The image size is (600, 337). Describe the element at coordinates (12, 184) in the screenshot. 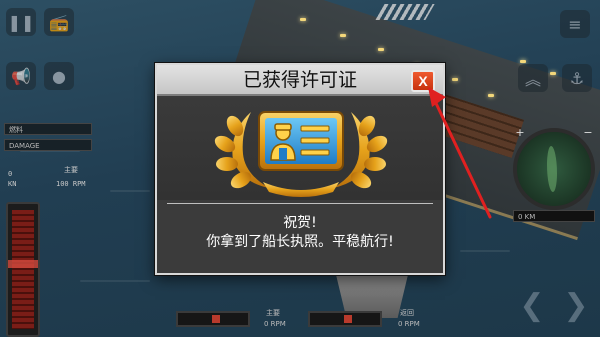

I see `speed-unit: KN` at that location.